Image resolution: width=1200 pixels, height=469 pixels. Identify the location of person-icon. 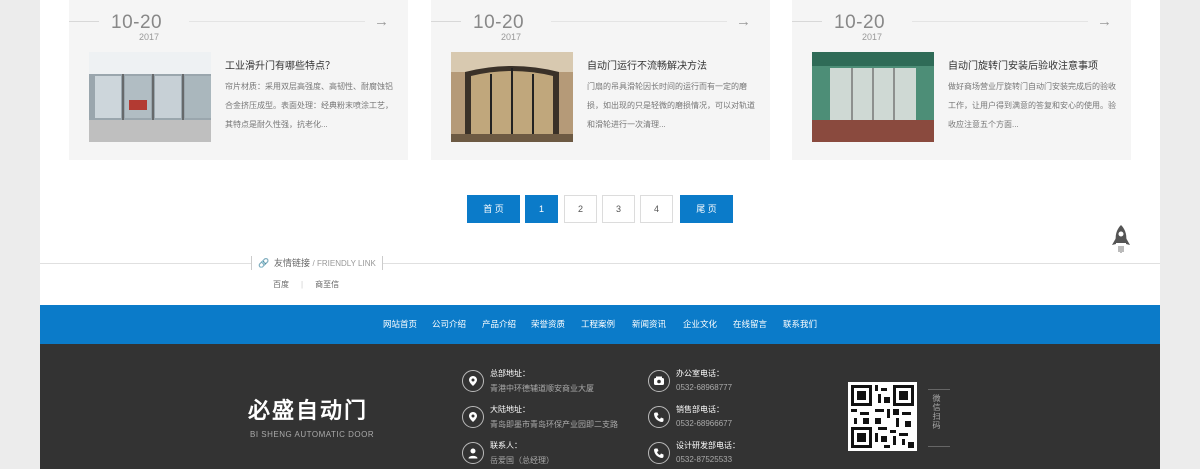
(473, 453).